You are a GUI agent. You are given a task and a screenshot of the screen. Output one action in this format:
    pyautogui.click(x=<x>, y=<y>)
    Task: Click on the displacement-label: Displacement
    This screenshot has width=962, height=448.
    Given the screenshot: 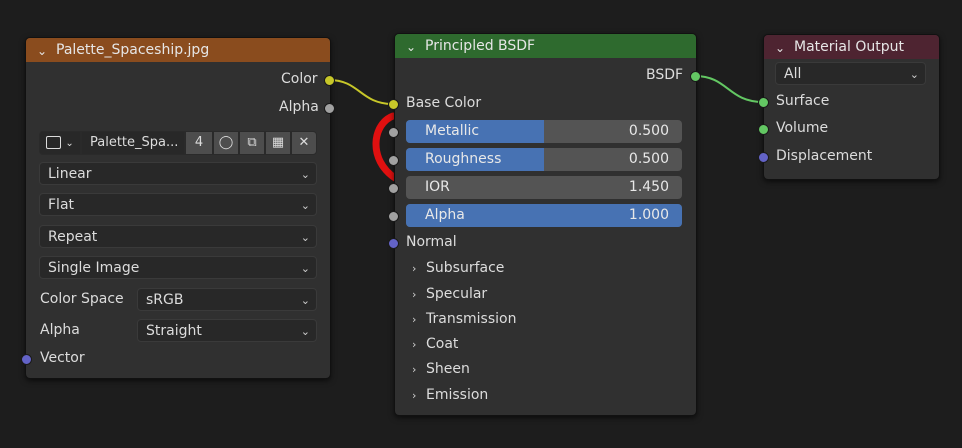 What is the action you would take?
    pyautogui.click(x=824, y=156)
    